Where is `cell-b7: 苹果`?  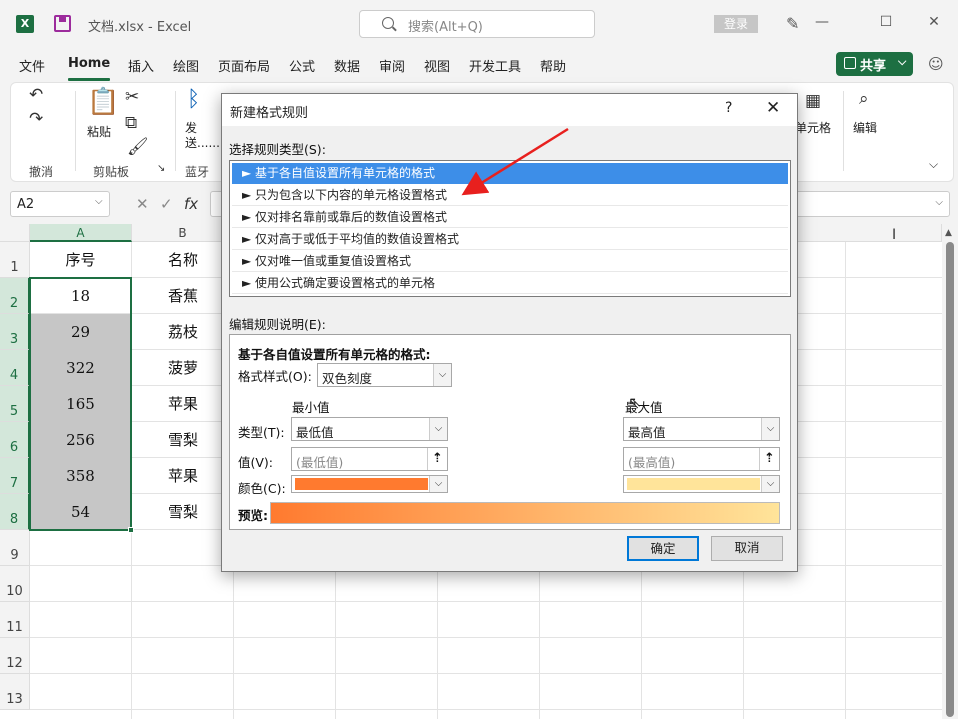 cell-b7: 苹果 is located at coordinates (182, 476).